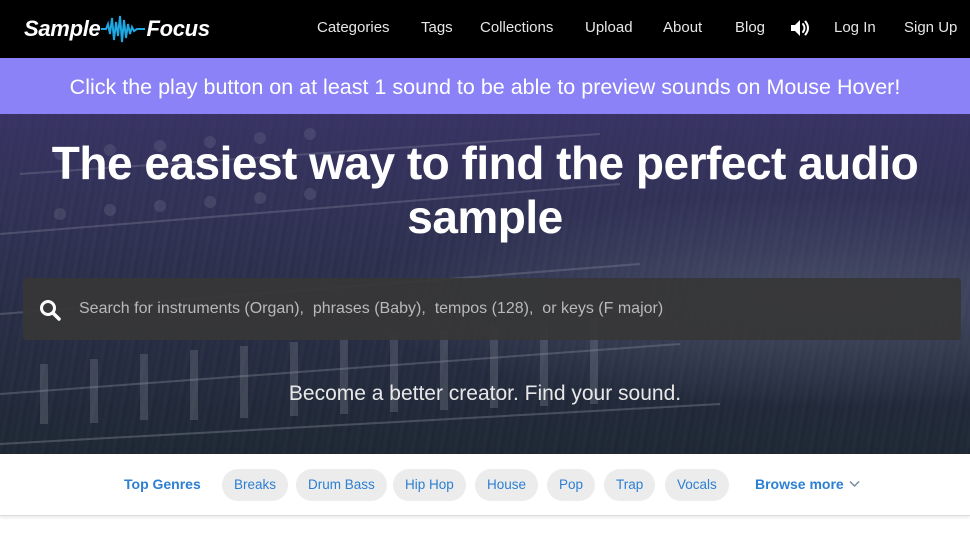 This screenshot has width=970, height=545. I want to click on search-icon, so click(50, 310).